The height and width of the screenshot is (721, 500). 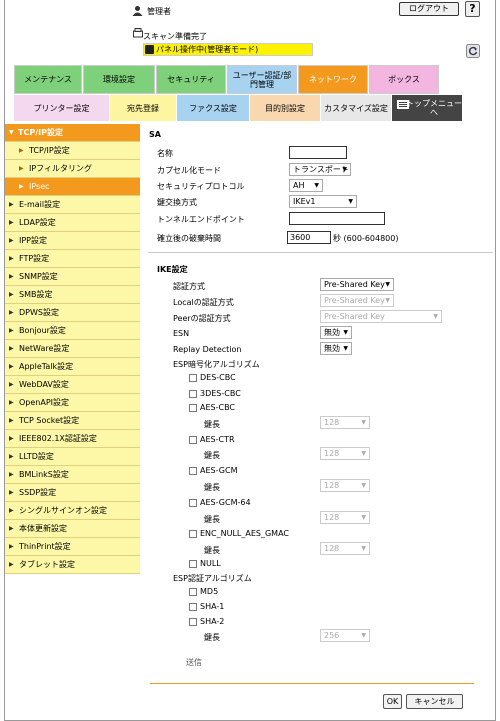 What do you see at coordinates (72, 529) in the screenshot?
I see `sidebar-item: 本体更新設定` at bounding box center [72, 529].